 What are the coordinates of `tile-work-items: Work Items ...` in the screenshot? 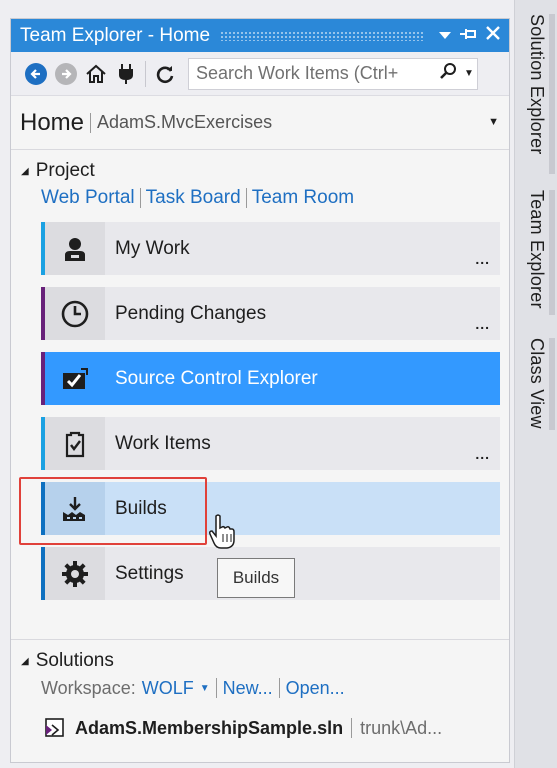 It's located at (270, 443).